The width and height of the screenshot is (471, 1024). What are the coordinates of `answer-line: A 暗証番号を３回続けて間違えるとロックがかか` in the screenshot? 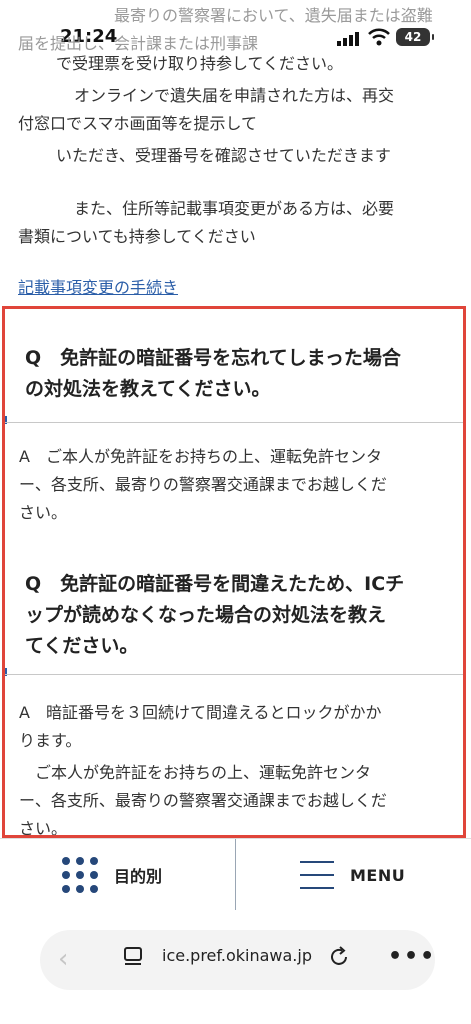 It's located at (200, 712).